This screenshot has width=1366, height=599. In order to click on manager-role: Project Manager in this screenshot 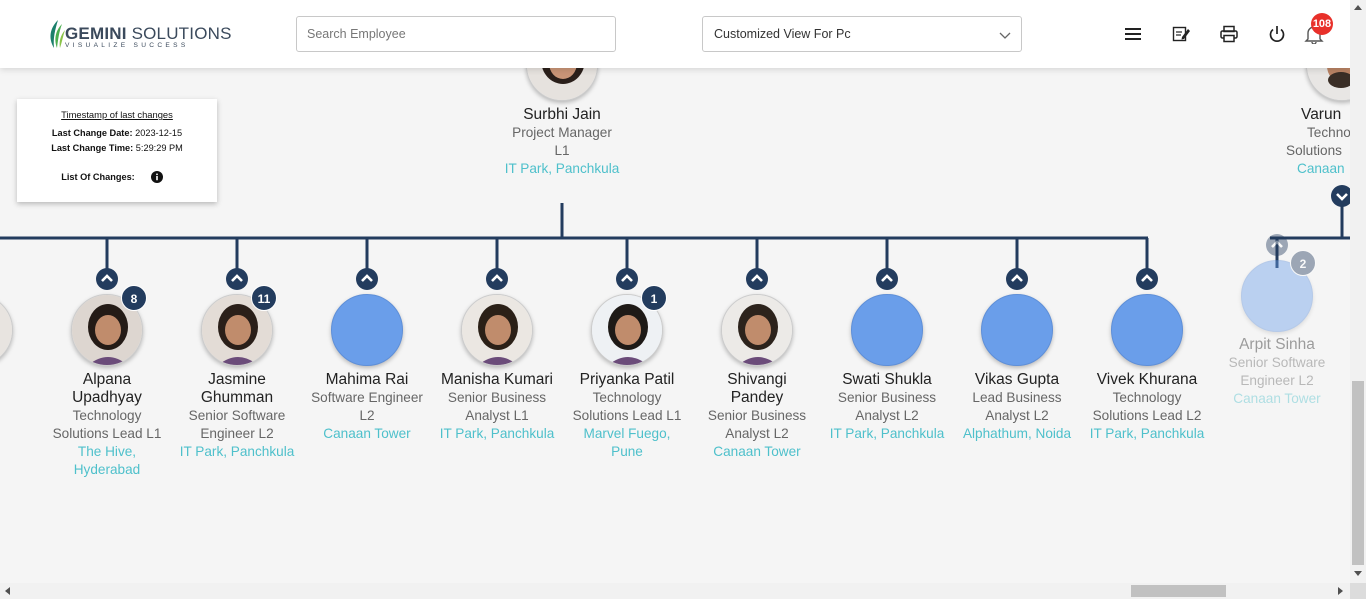, I will do `click(562, 132)`.